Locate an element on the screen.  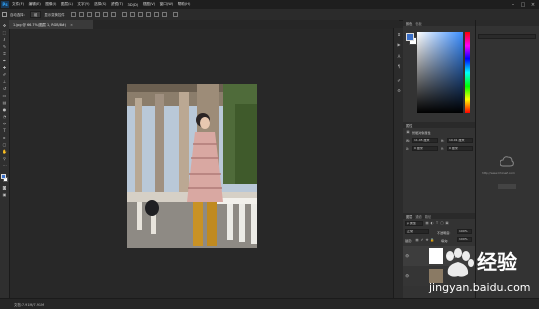
character-panel-icon: A is located at coordinates (399, 57).